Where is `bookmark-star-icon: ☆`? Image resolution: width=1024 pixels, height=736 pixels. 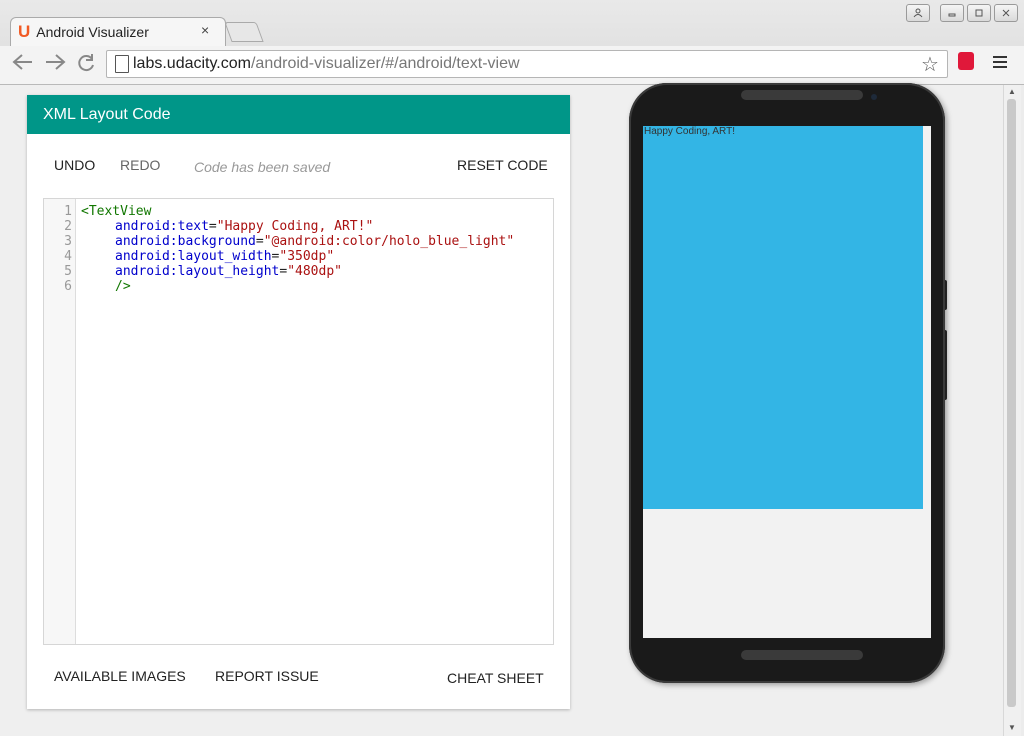
bookmark-star-icon: ☆ is located at coordinates (930, 64).